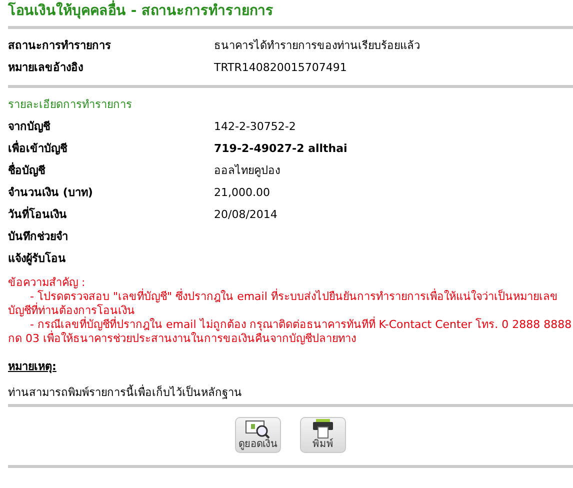 This screenshot has width=573, height=488. Describe the element at coordinates (38, 215) in the screenshot. I see `field-label: วันที่โอนเงิน` at that location.